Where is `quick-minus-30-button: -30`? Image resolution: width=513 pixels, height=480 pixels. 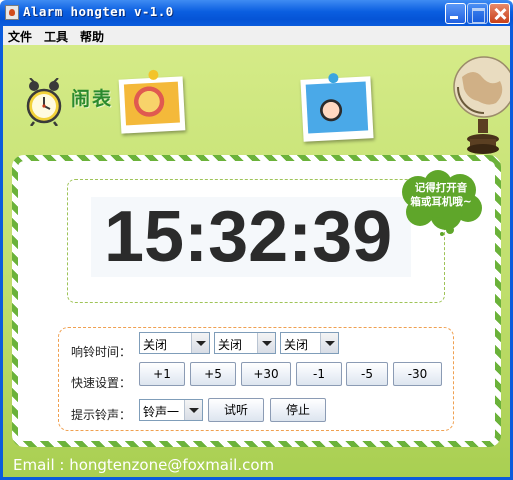
quick-minus-30-button: -30 is located at coordinates (417, 374).